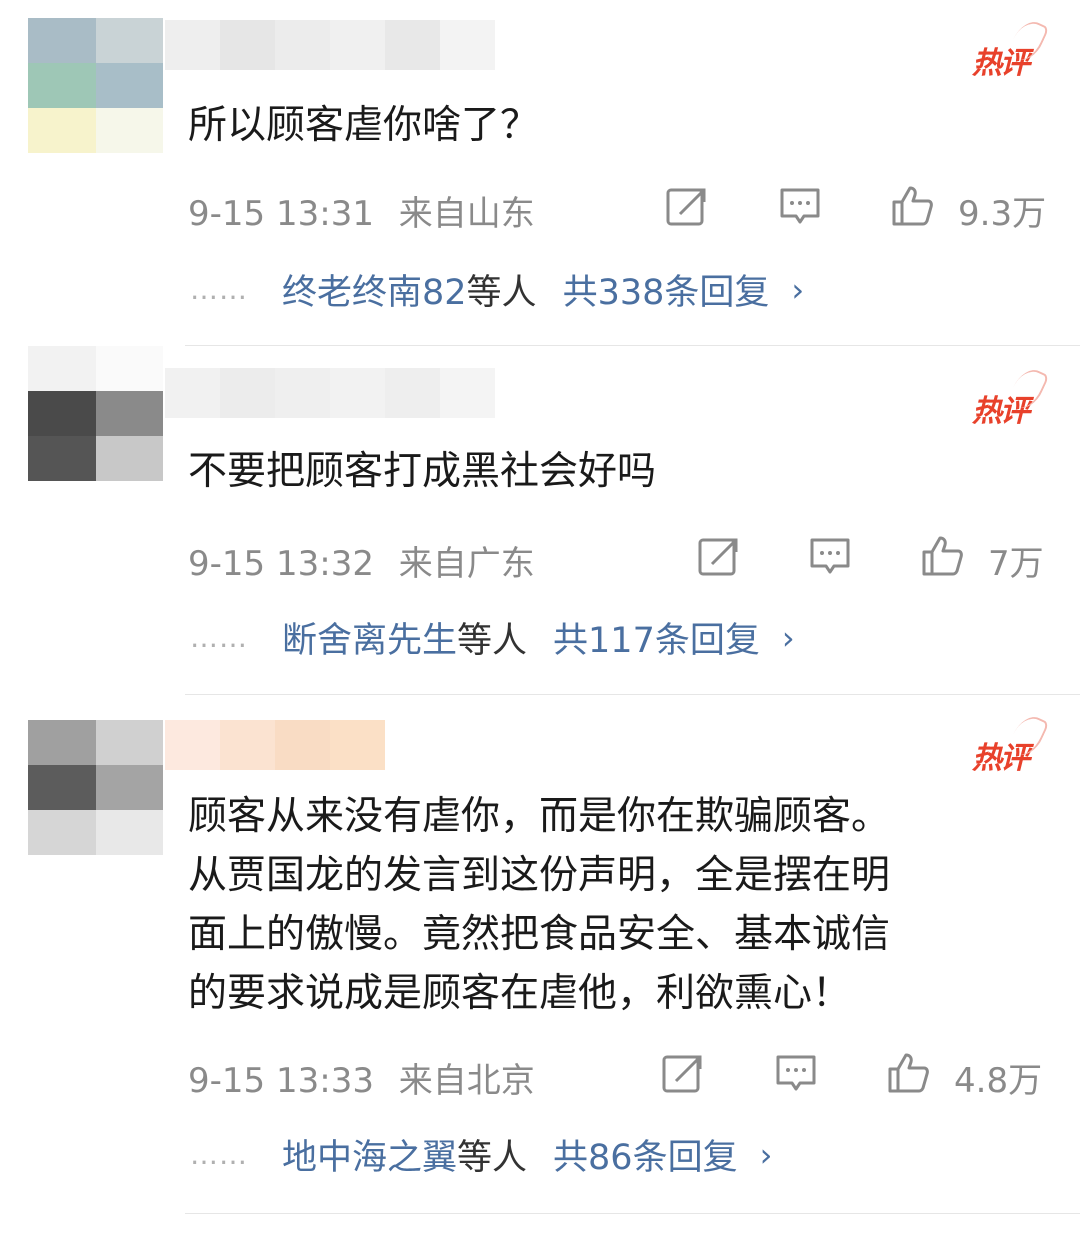 The width and height of the screenshot is (1080, 1233). What do you see at coordinates (656, 637) in the screenshot?
I see `reply-total: 共117条回复` at bounding box center [656, 637].